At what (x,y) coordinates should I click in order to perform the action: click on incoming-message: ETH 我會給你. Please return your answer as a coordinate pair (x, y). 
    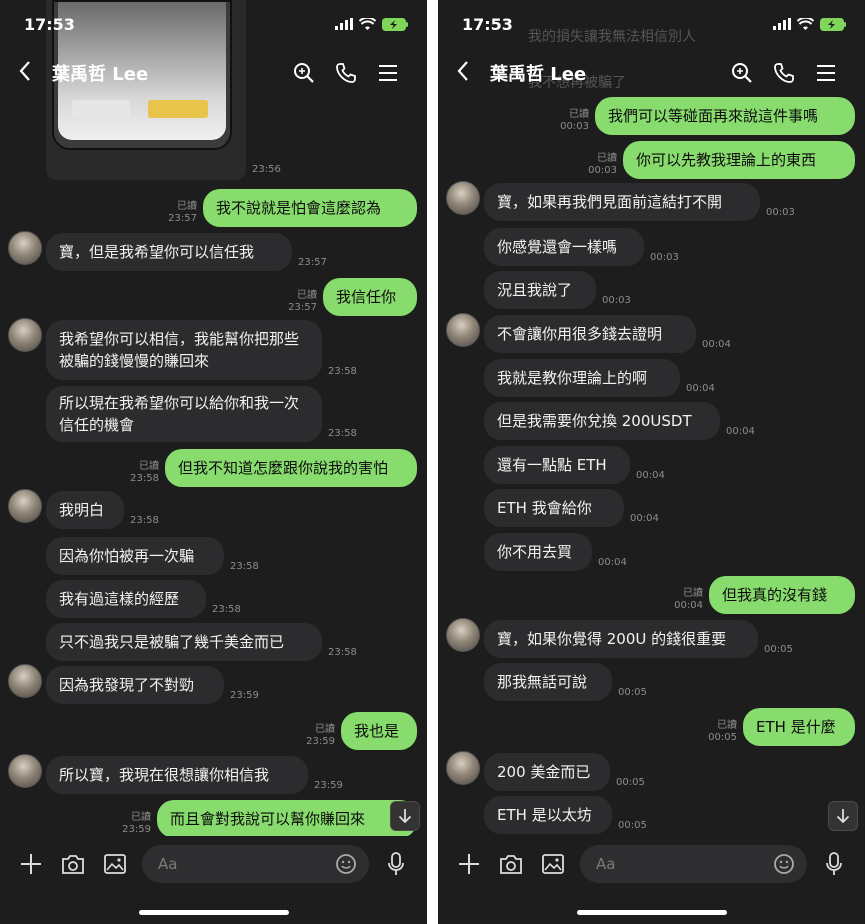
    Looking at the image, I should click on (554, 508).